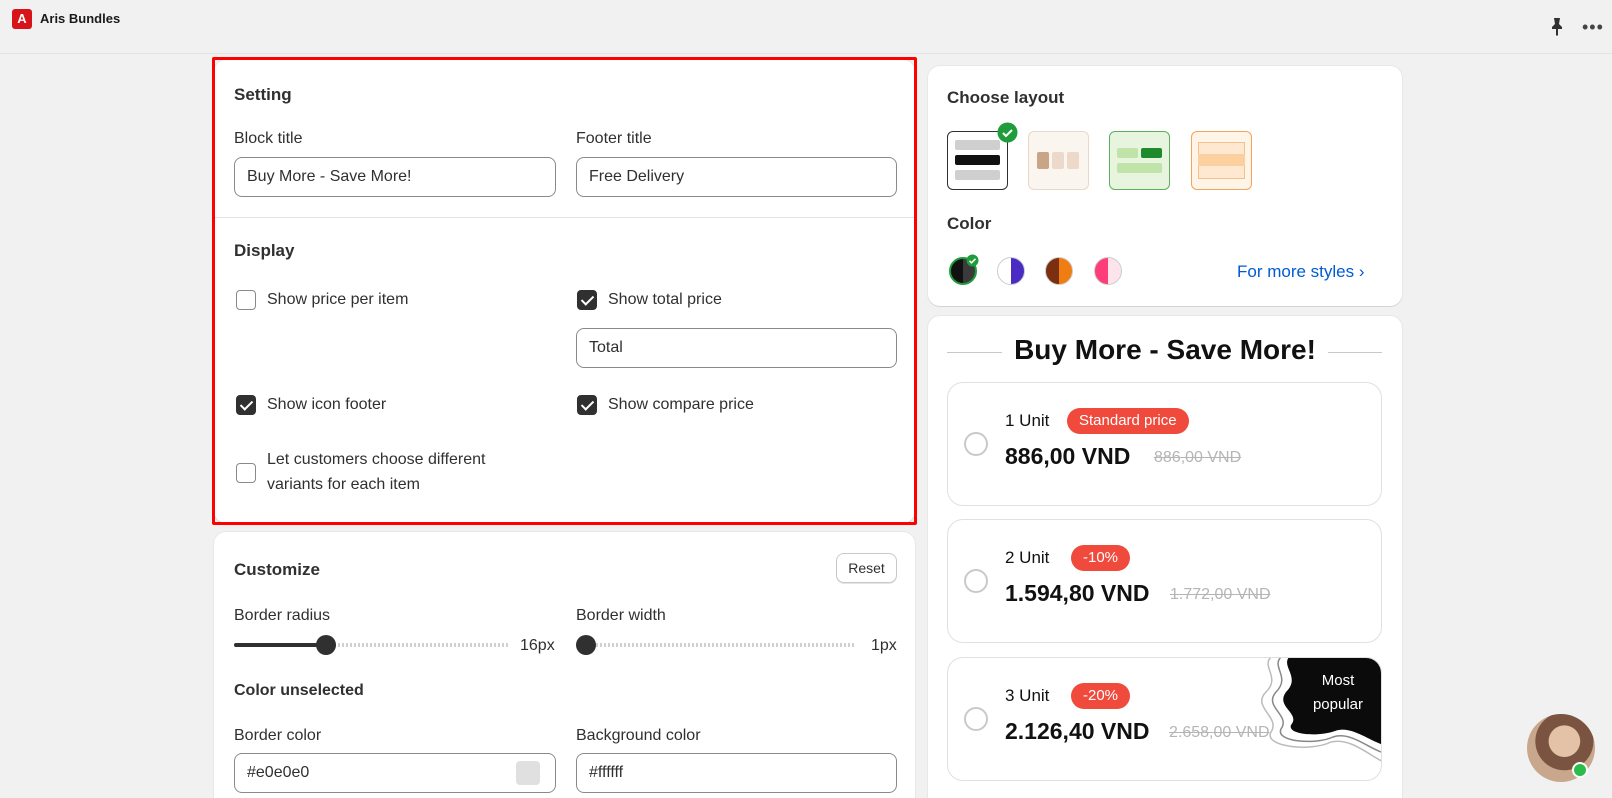 This screenshot has height=798, width=1612. I want to click on bundle-option-3-badge: -20%, so click(1101, 696).